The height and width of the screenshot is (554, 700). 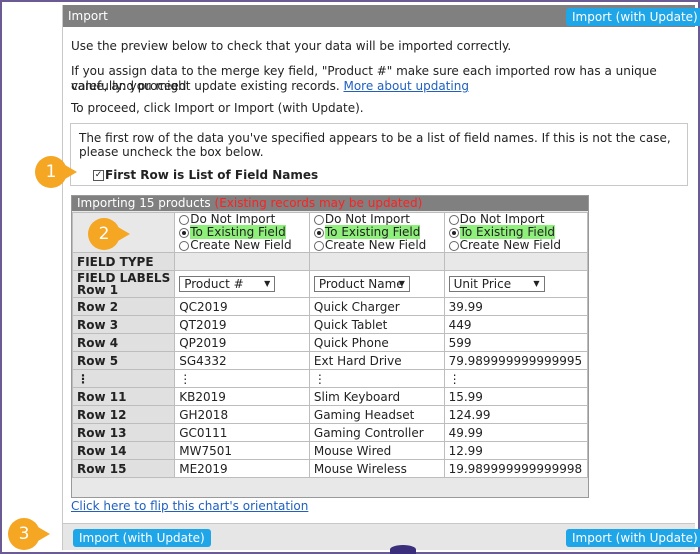 I want to click on callout-number: 3, so click(x=24, y=534).